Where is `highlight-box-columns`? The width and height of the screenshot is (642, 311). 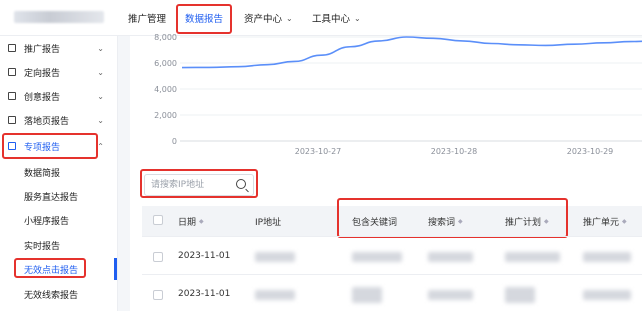
highlight-box-columns is located at coordinates (452, 218).